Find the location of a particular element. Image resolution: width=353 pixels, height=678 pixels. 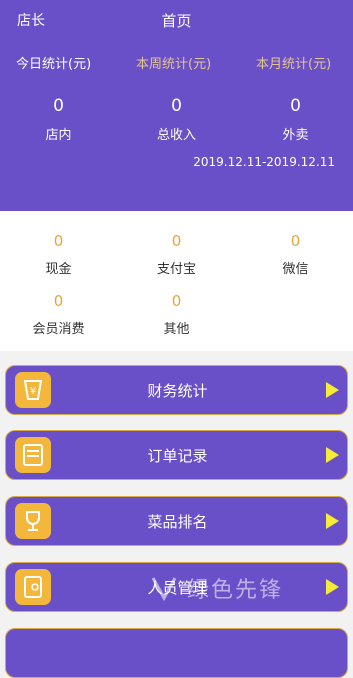

stat-label: 外卖 is located at coordinates (295, 135).